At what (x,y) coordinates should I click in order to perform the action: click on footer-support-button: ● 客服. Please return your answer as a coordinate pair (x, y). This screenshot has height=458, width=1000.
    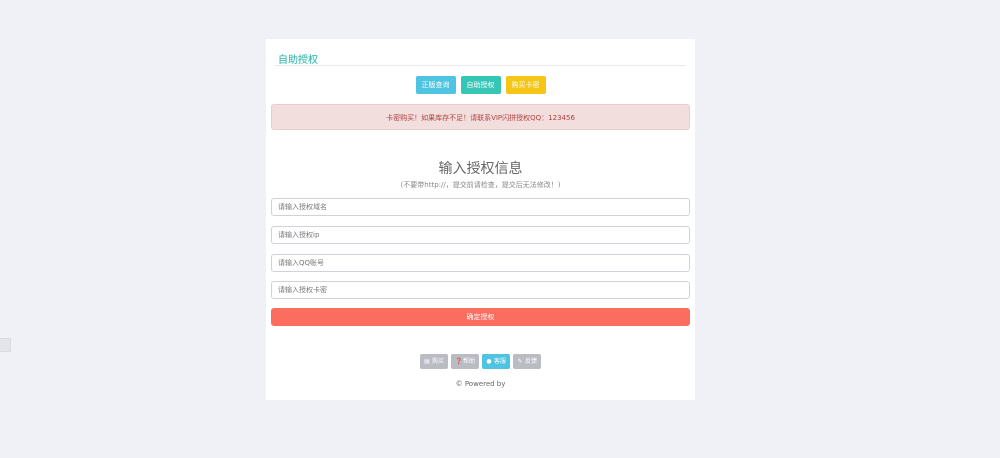
    Looking at the image, I should click on (496, 361).